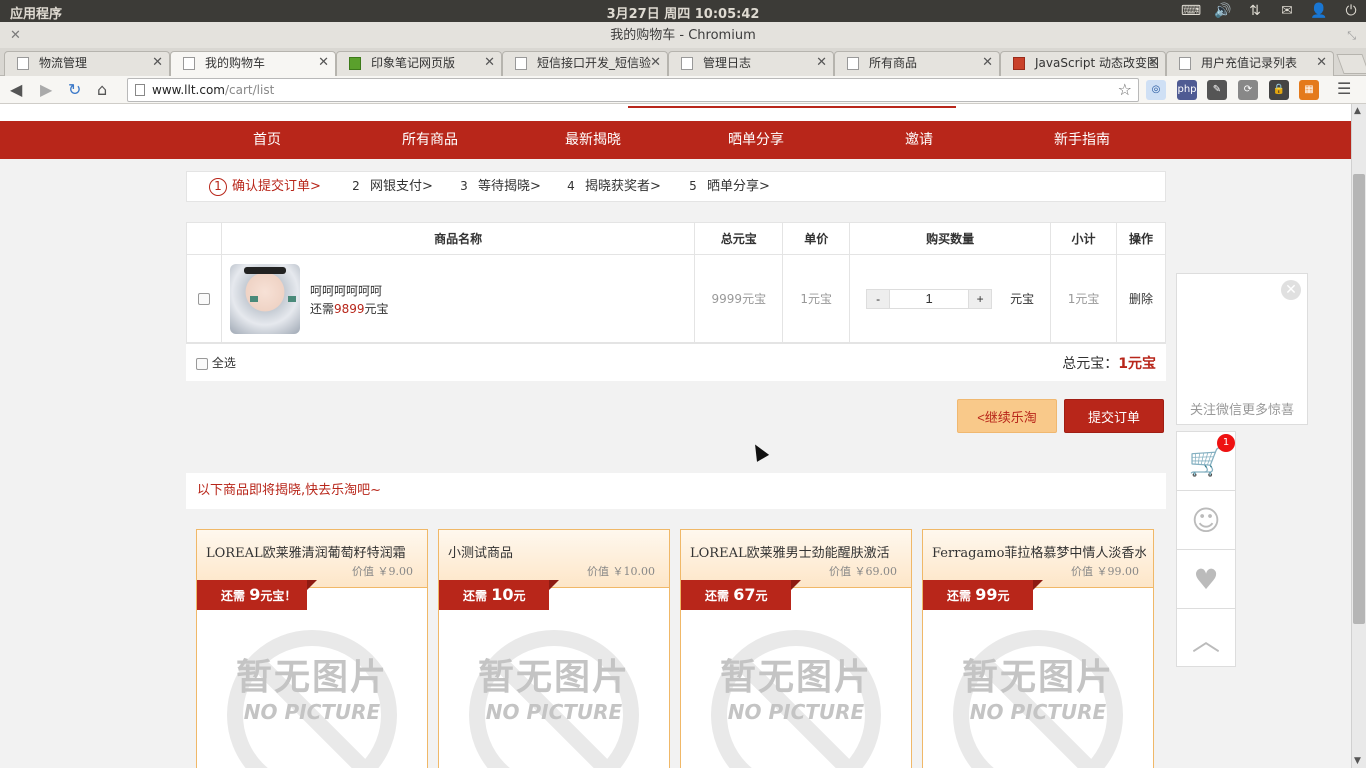 The image size is (1366, 768). I want to click on qty-input, so click(929, 298).